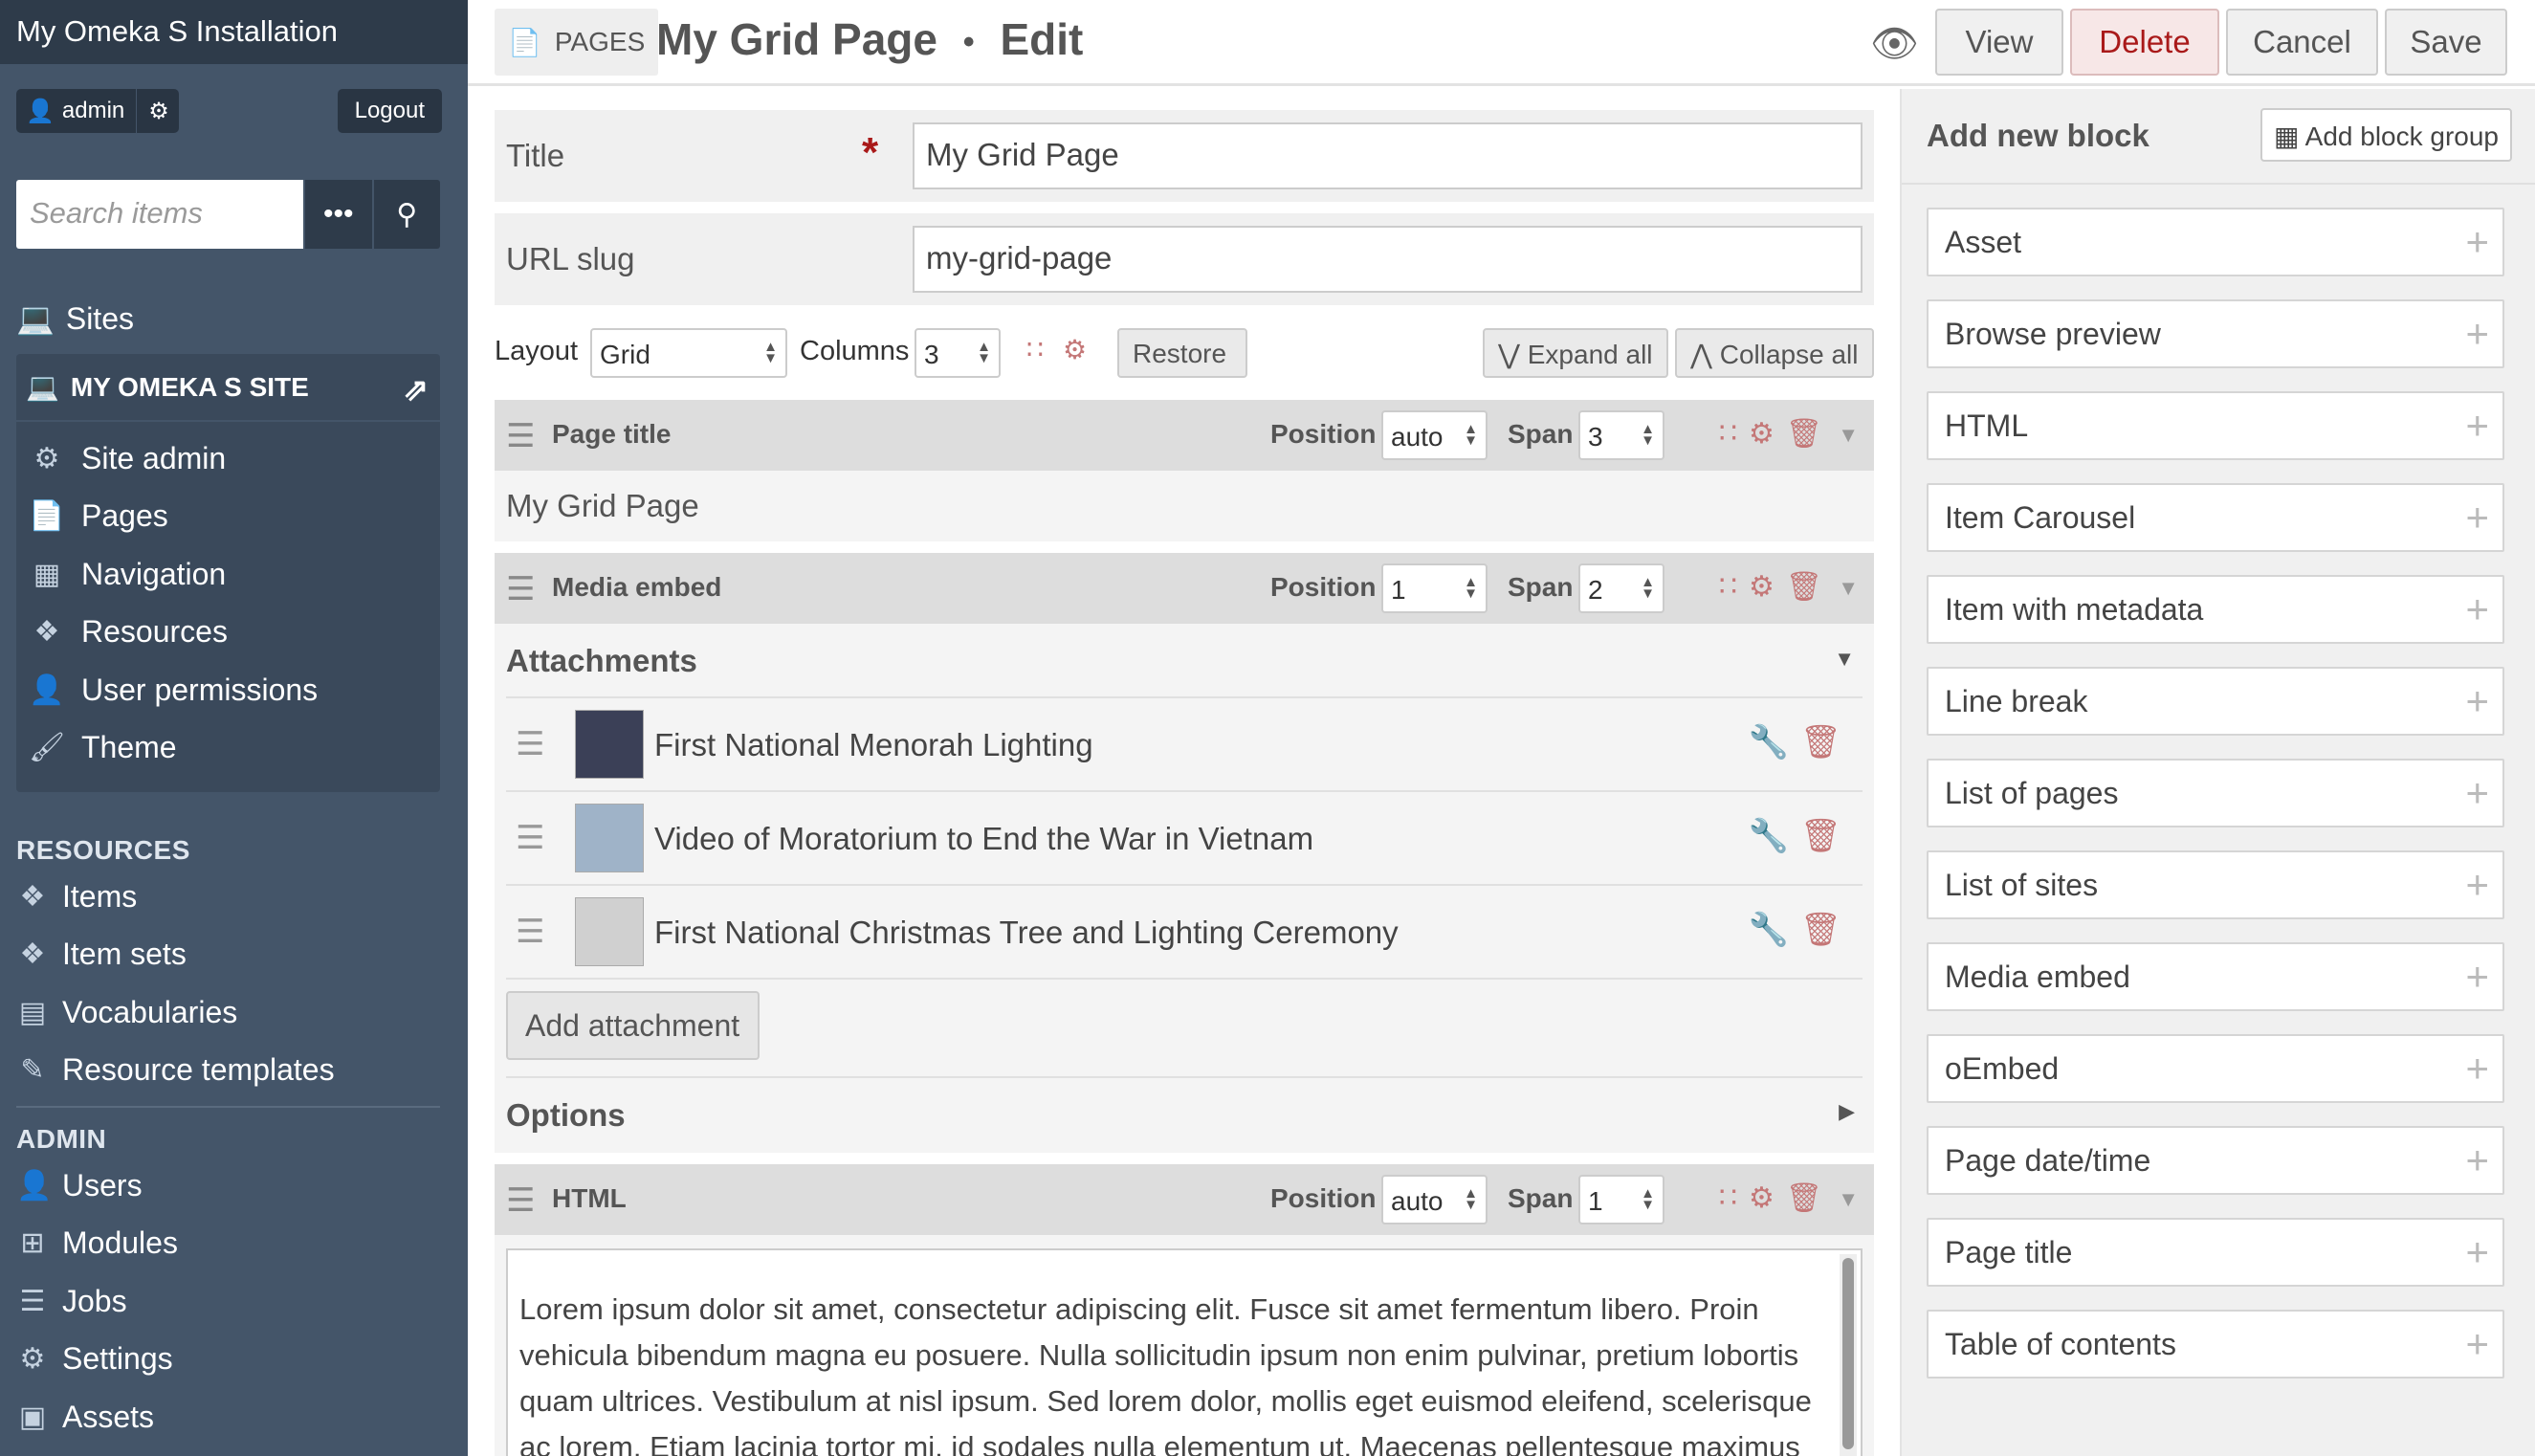 This screenshot has height=1456, width=2535. What do you see at coordinates (2215, 333) in the screenshot?
I see `add-block-browse-preview: Browse preview +` at bounding box center [2215, 333].